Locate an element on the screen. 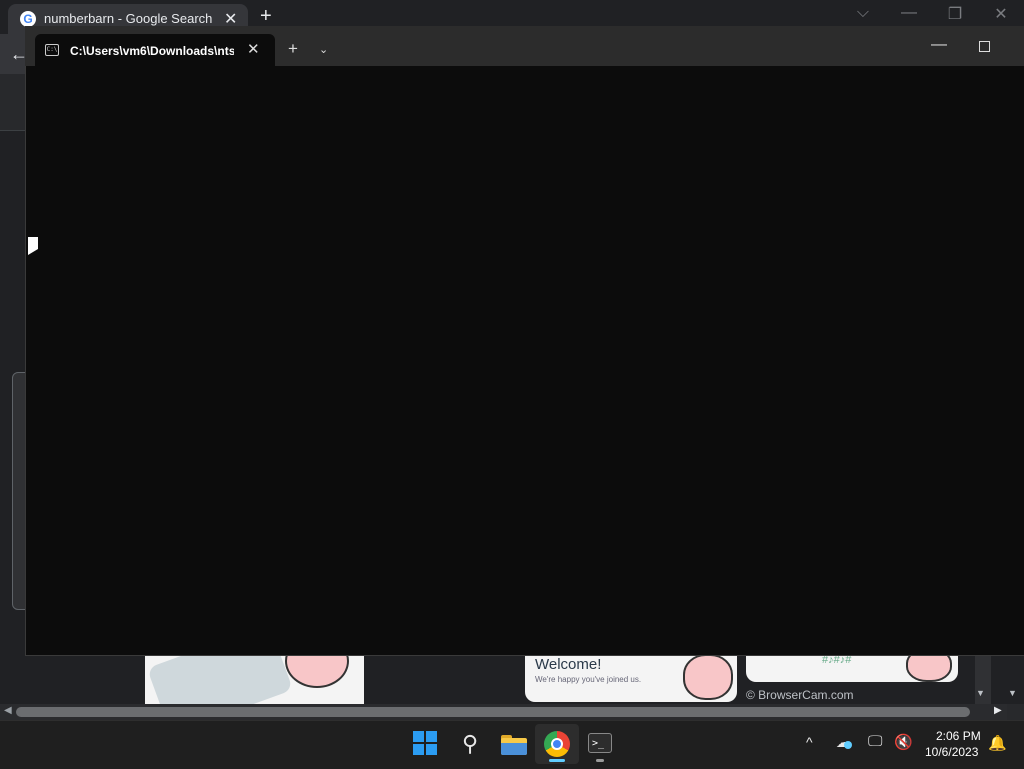 This screenshot has width=1024, height=769. terminal-new-tab-button: + is located at coordinates (293, 49).